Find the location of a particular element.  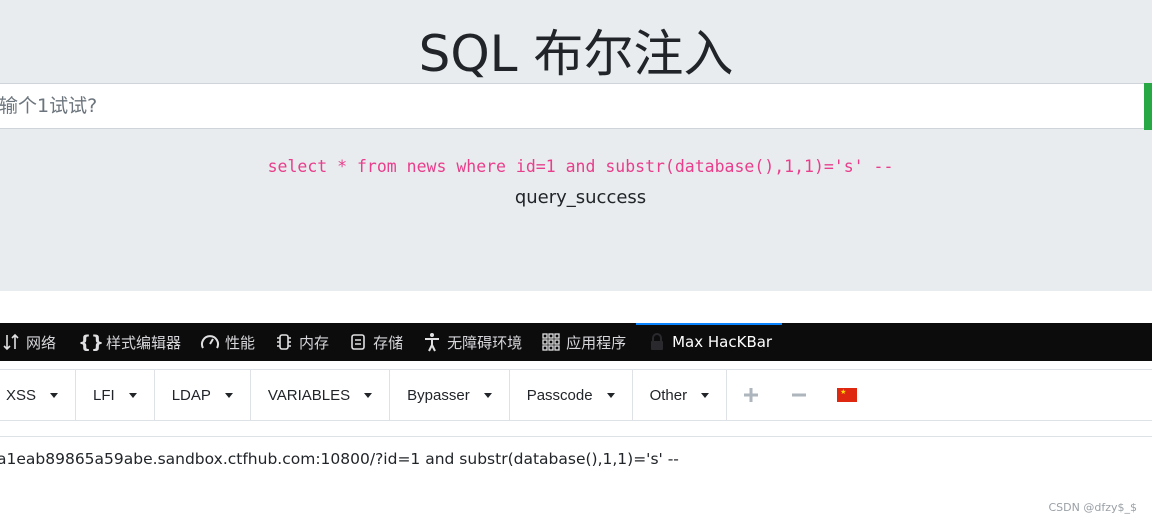

accessibility-icon is located at coordinates (432, 342).